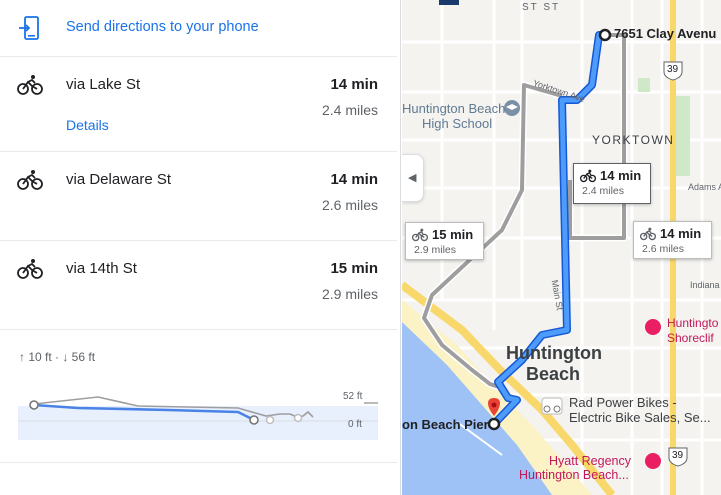 The width and height of the screenshot is (721, 495). Describe the element at coordinates (355, 424) in the screenshot. I see `elevation-min-label: 0 ft` at that location.